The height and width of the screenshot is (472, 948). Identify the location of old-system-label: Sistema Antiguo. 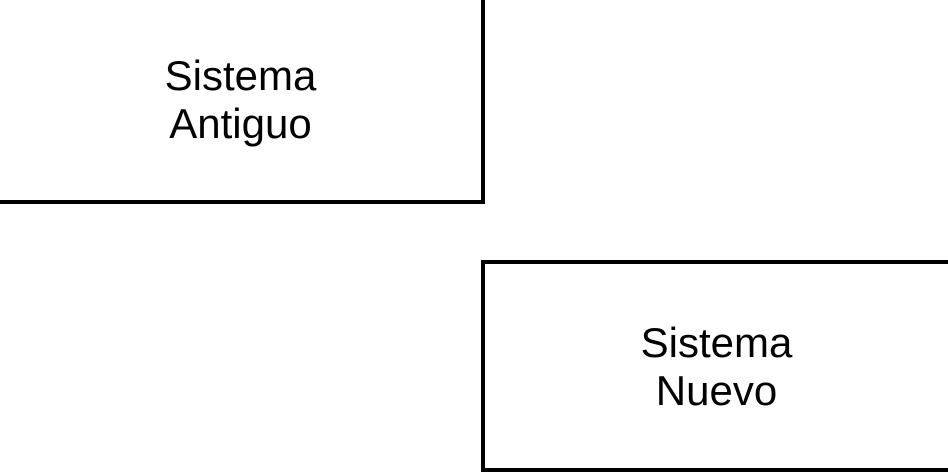
(241, 100).